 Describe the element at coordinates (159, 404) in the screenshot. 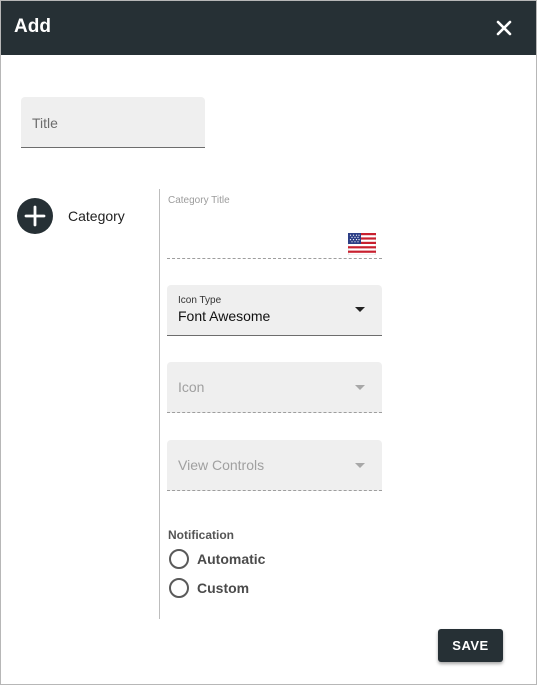

I see `divider` at that location.